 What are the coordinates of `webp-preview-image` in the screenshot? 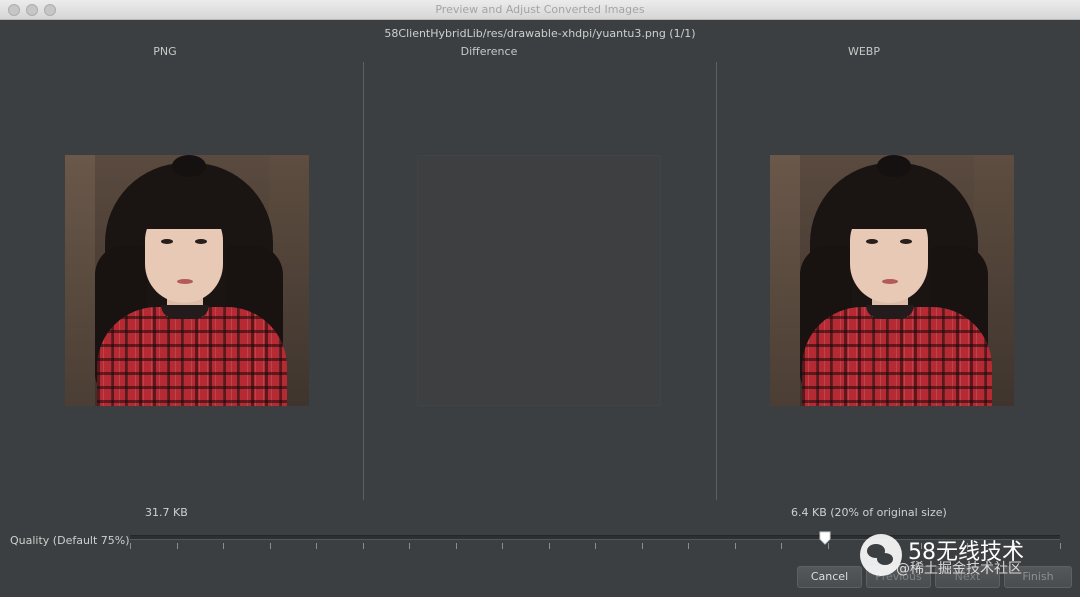 It's located at (892, 280).